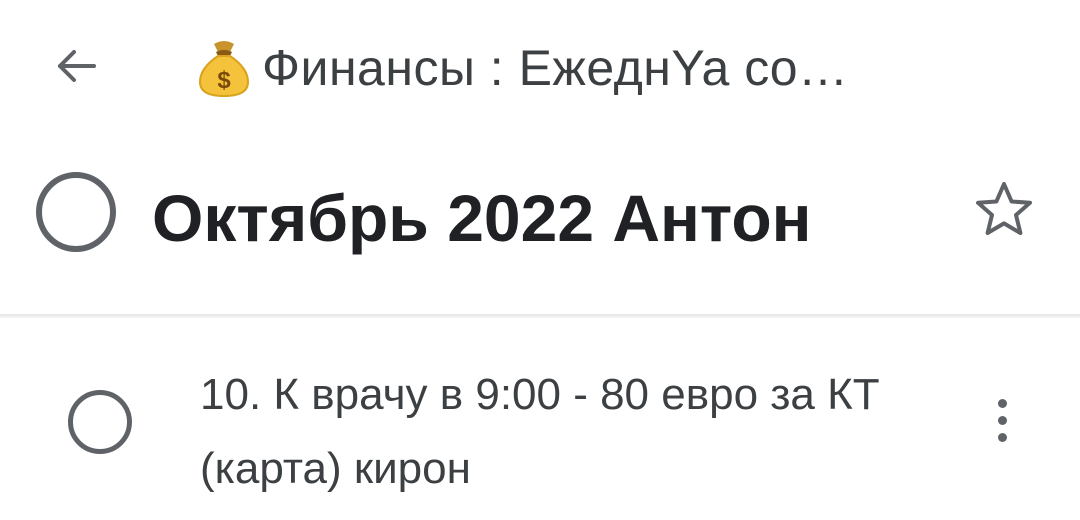 This screenshot has height=520, width=1080. I want to click on task-complete-checkbox, so click(76, 212).